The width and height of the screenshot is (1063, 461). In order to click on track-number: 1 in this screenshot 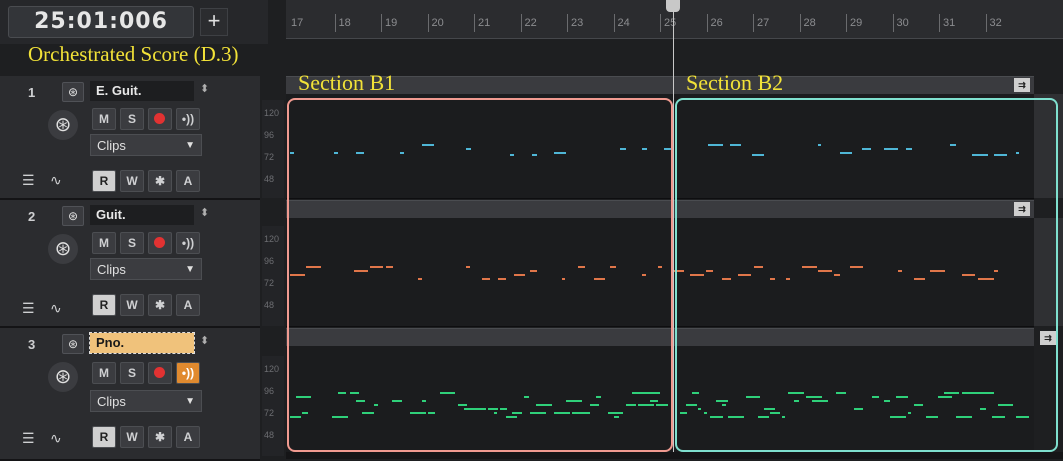, I will do `click(32, 92)`.